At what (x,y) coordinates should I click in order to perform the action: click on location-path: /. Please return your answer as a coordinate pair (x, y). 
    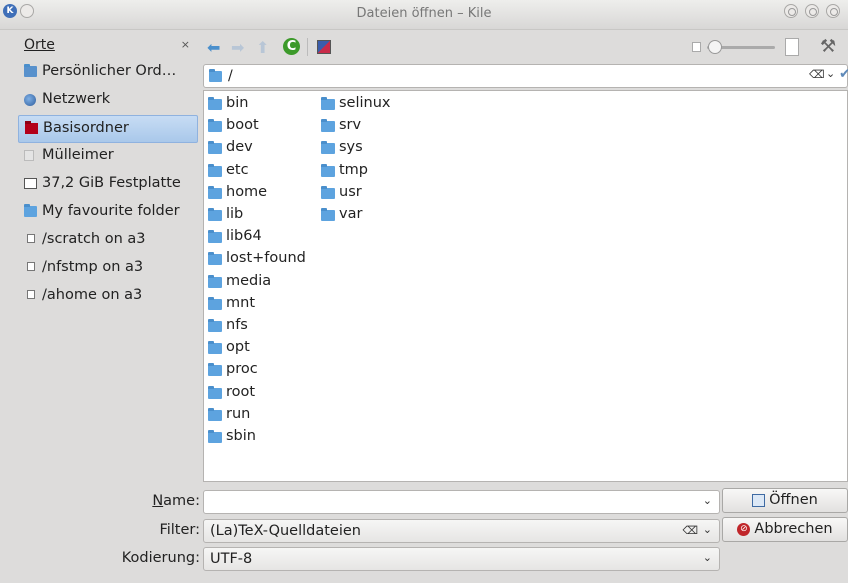
    Looking at the image, I should click on (230, 76).